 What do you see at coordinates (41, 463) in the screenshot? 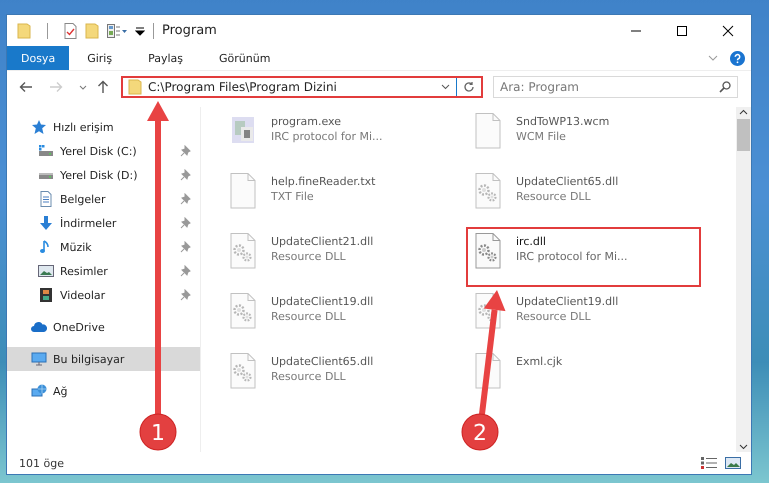
I see `item-count: 101 öge` at bounding box center [41, 463].